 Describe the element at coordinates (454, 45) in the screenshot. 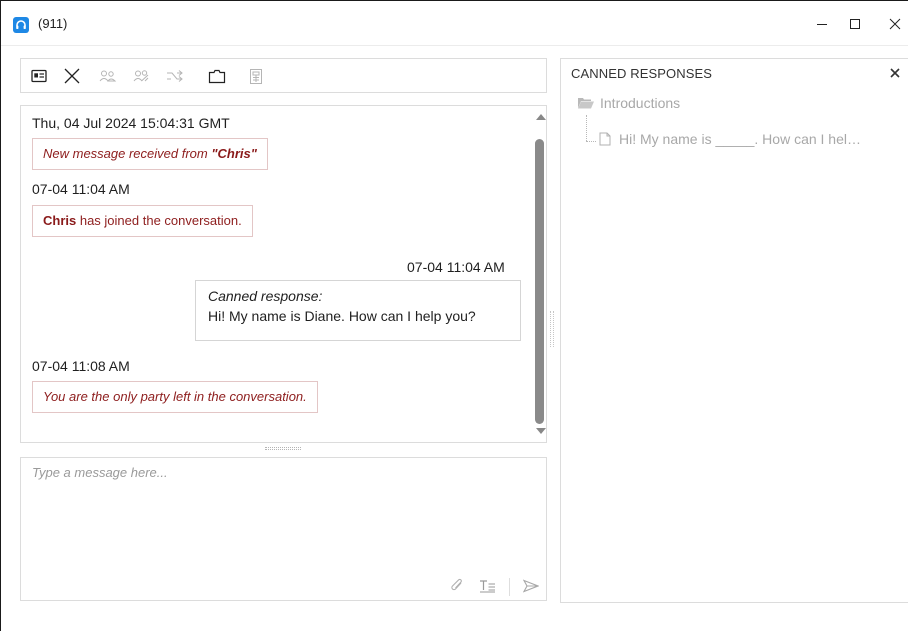

I see `title-divider` at that location.